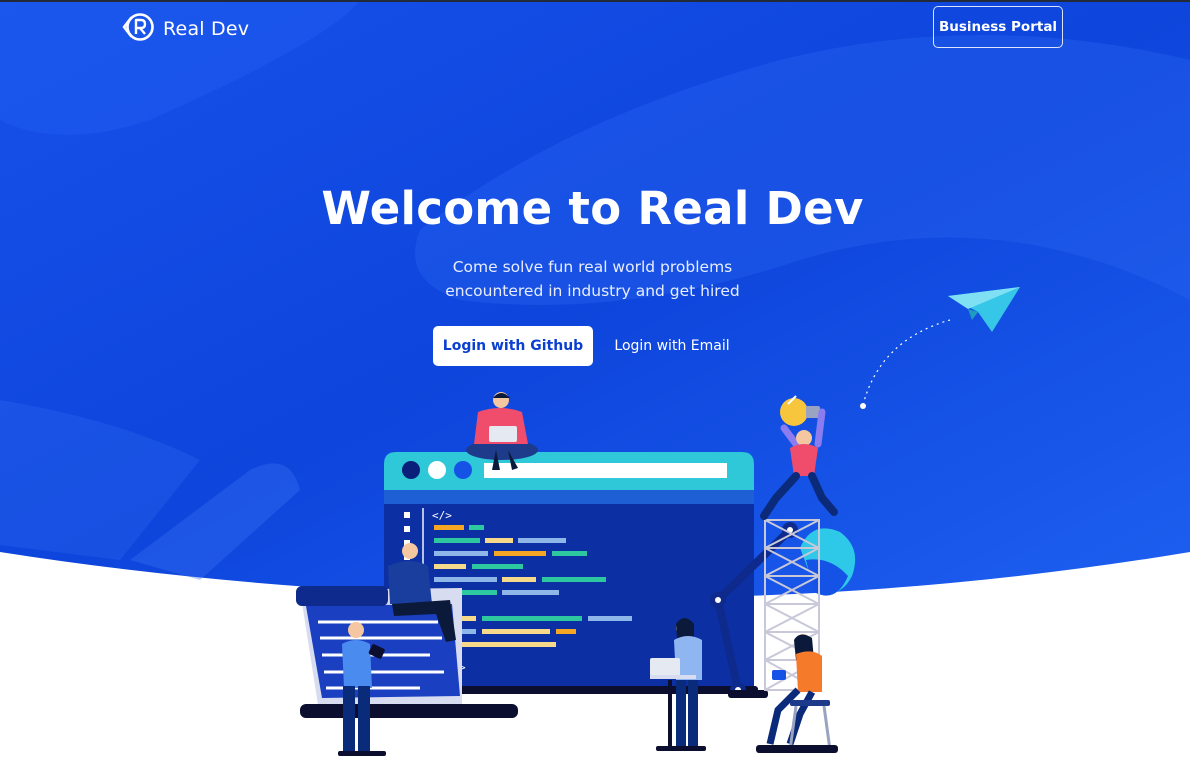  What do you see at coordinates (595, 1) in the screenshot?
I see `top-border` at bounding box center [595, 1].